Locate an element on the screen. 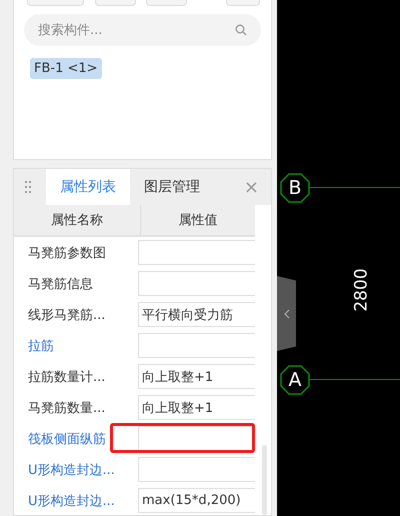 This screenshot has width=400, height=516. axis-bubble: B is located at coordinates (295, 188).